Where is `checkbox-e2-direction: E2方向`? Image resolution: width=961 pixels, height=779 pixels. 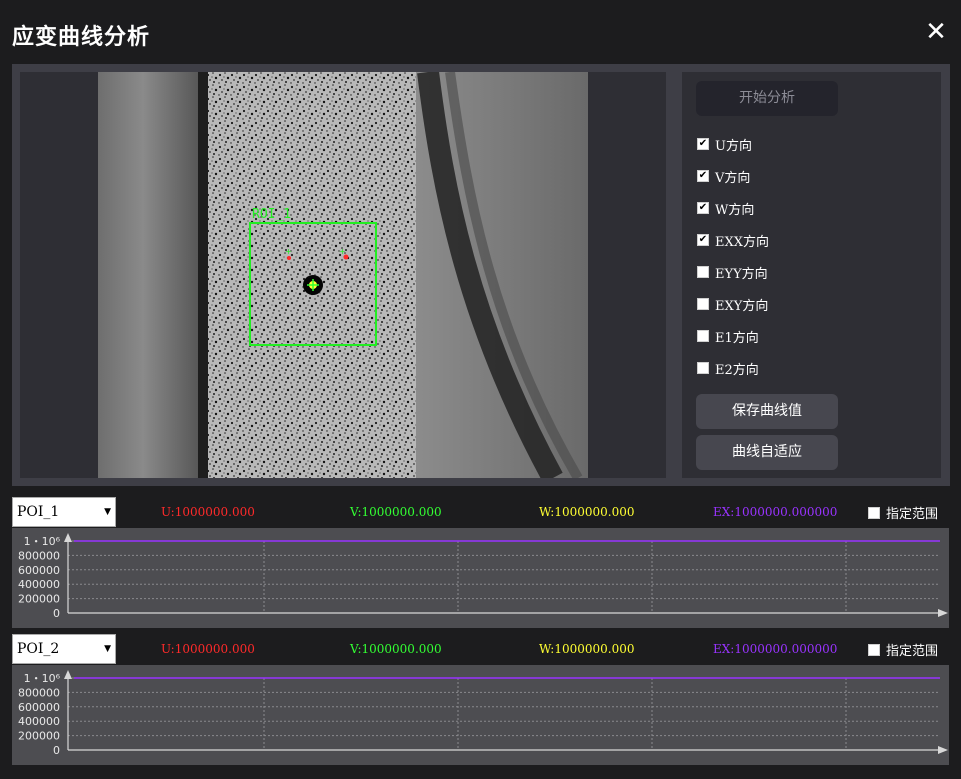
checkbox-e2-direction: E2方向 is located at coordinates (728, 368).